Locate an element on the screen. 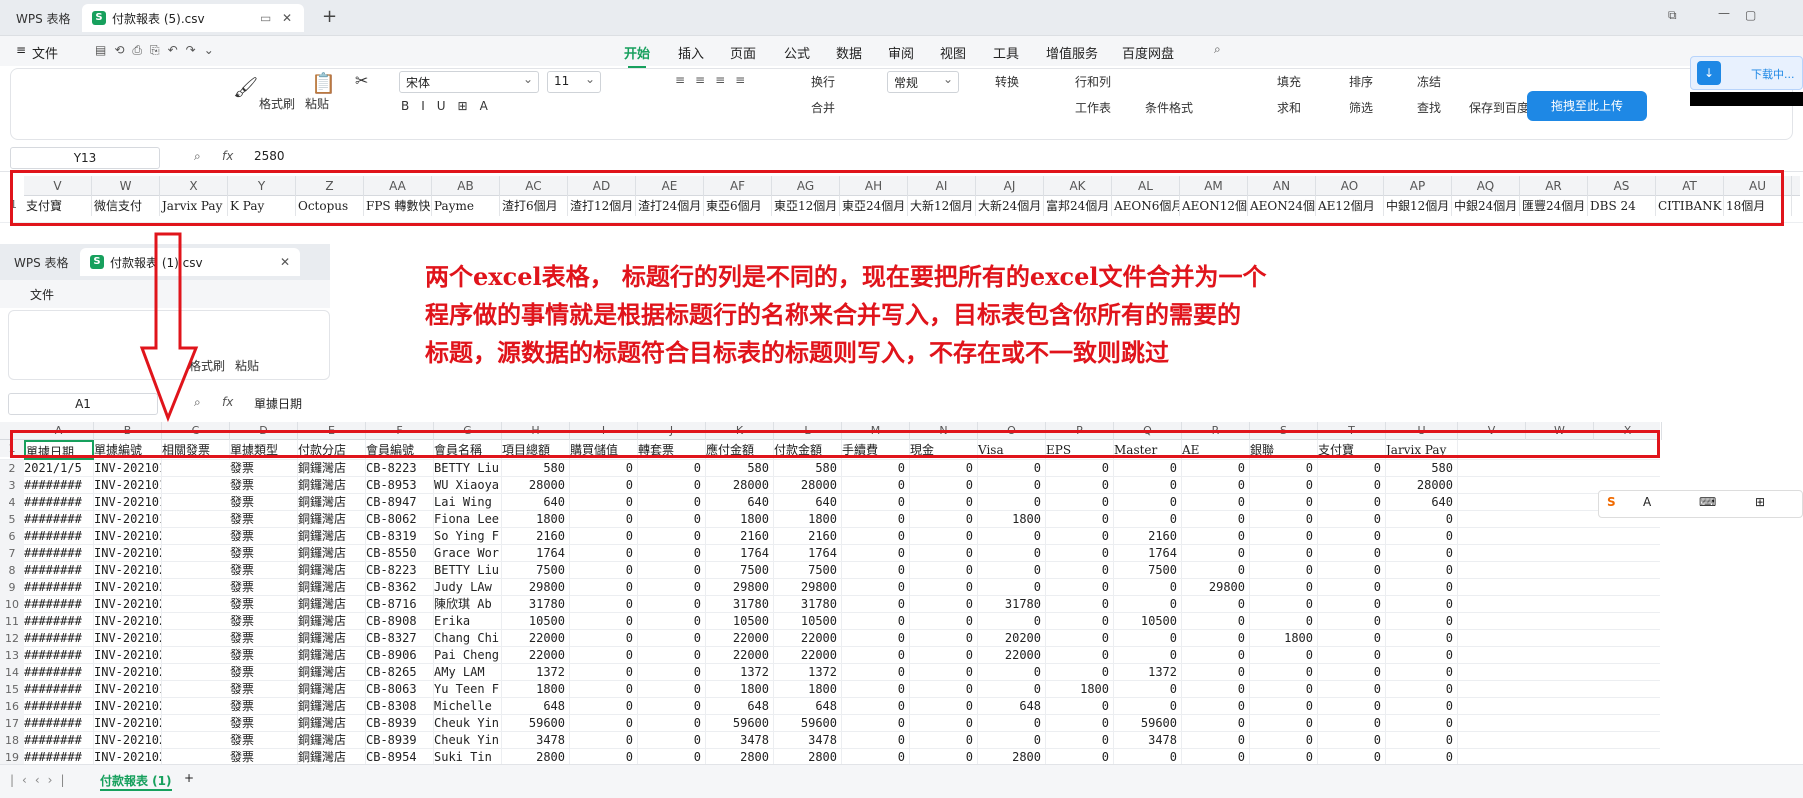 The image size is (1803, 798). table-cell: INV-202102-00017 is located at coordinates (128, 723).